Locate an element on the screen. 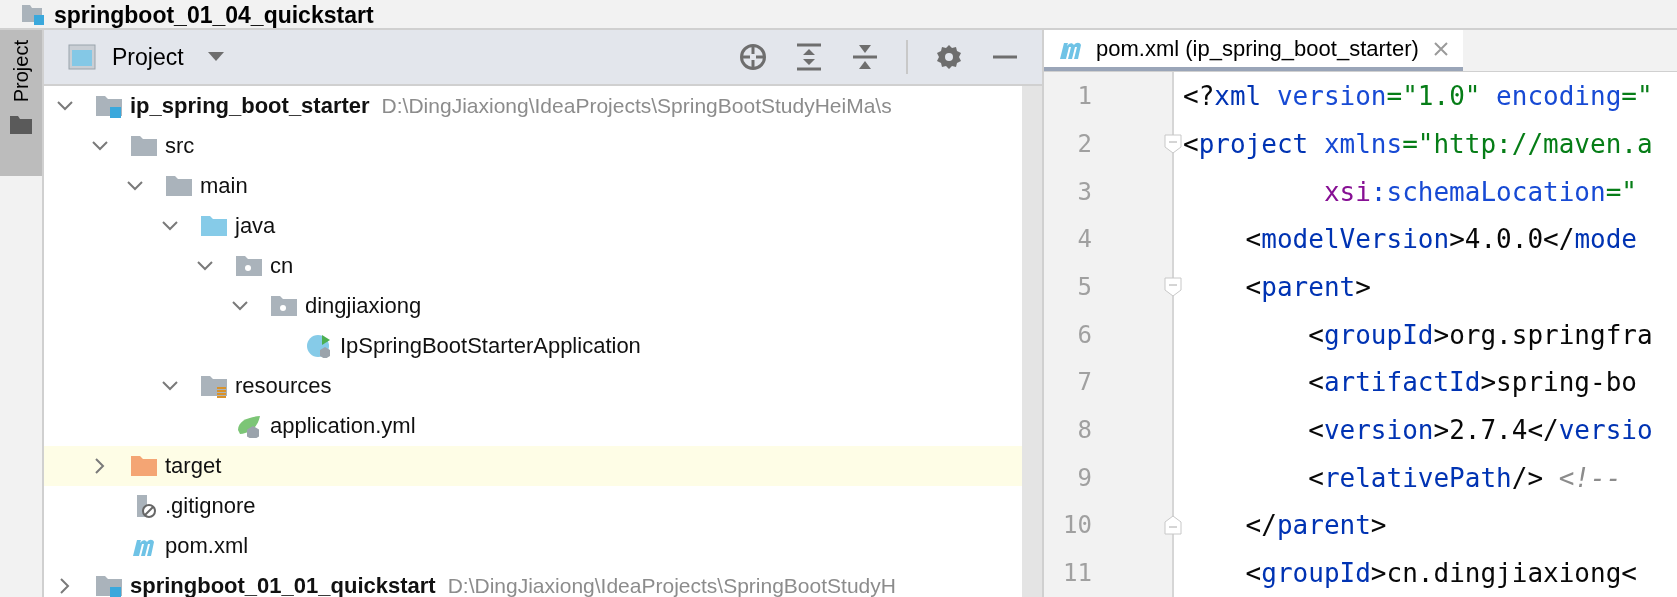 The height and width of the screenshot is (597, 1677). tree-item-label: springboot_01_01_quickstart is located at coordinates (283, 585).